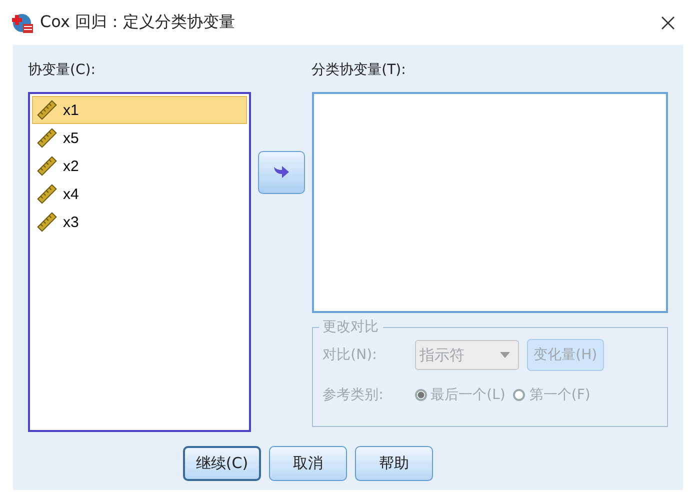 This screenshot has height=497, width=696. Describe the element at coordinates (139, 138) in the screenshot. I see `variable-item: x5` at that location.